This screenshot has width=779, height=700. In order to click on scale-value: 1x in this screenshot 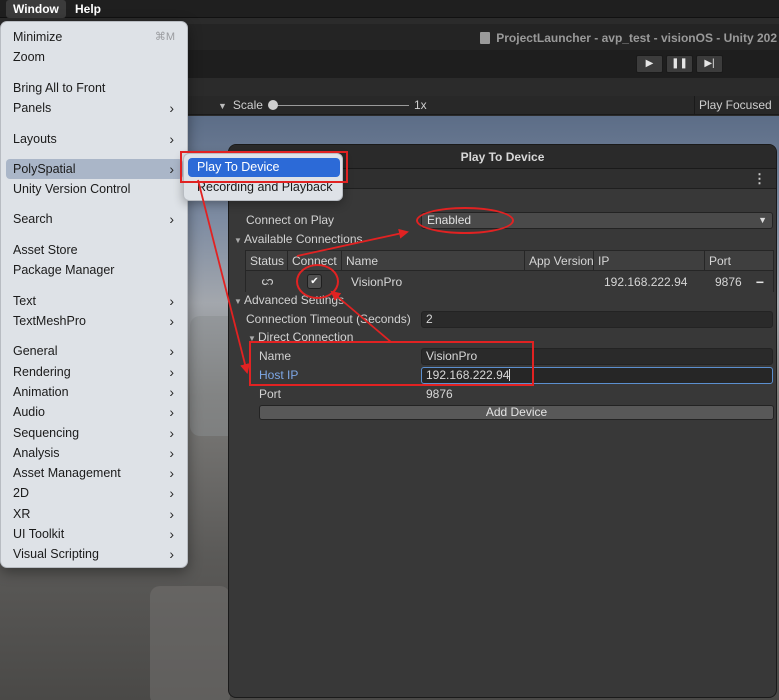, I will do `click(420, 105)`.